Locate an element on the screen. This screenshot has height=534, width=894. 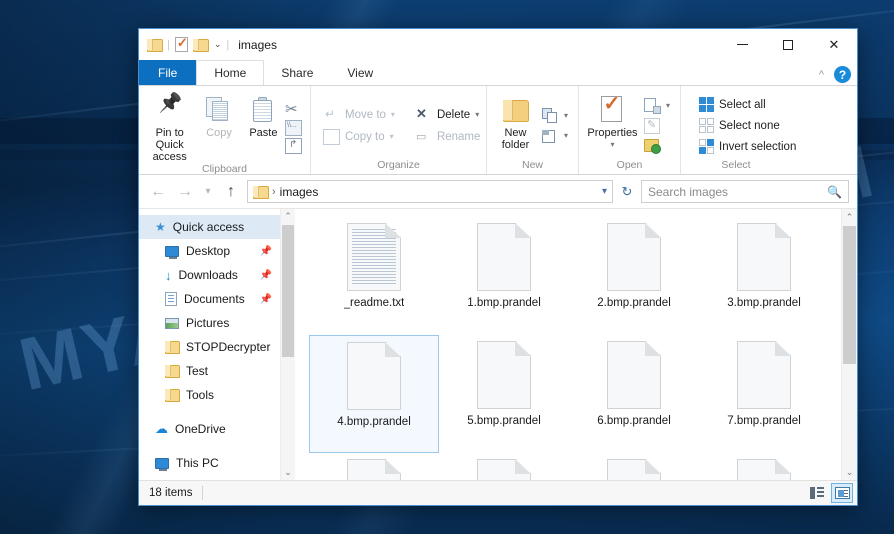
window-controls: ✕ is located at coordinates (788, 44).